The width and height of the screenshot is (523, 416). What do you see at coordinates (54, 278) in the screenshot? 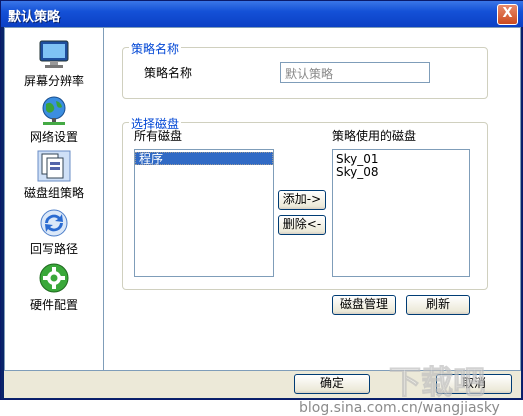
I see `hardware-gear-icon` at bounding box center [54, 278].